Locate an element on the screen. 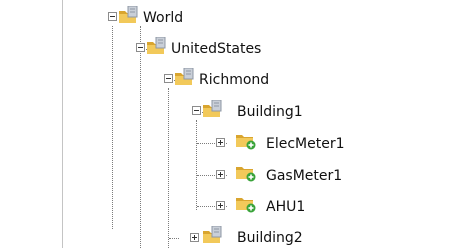  tree-node-building1: Building1 is located at coordinates (260, 113).